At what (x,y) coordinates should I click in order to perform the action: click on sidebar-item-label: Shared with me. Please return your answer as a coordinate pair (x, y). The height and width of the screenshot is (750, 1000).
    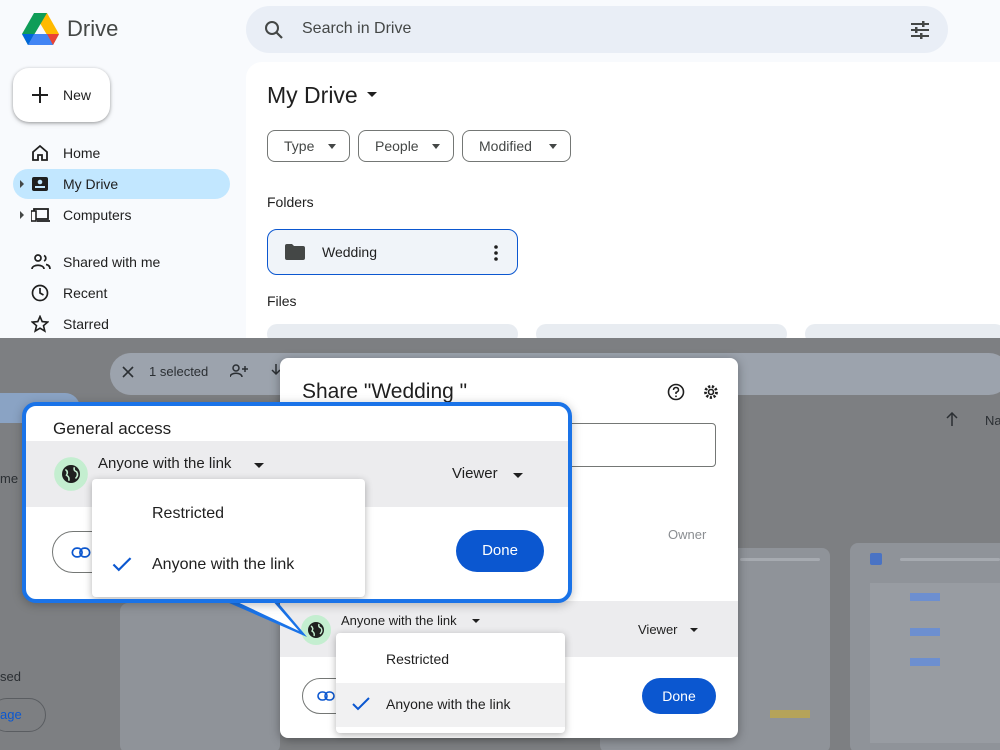
    Looking at the image, I should click on (112, 262).